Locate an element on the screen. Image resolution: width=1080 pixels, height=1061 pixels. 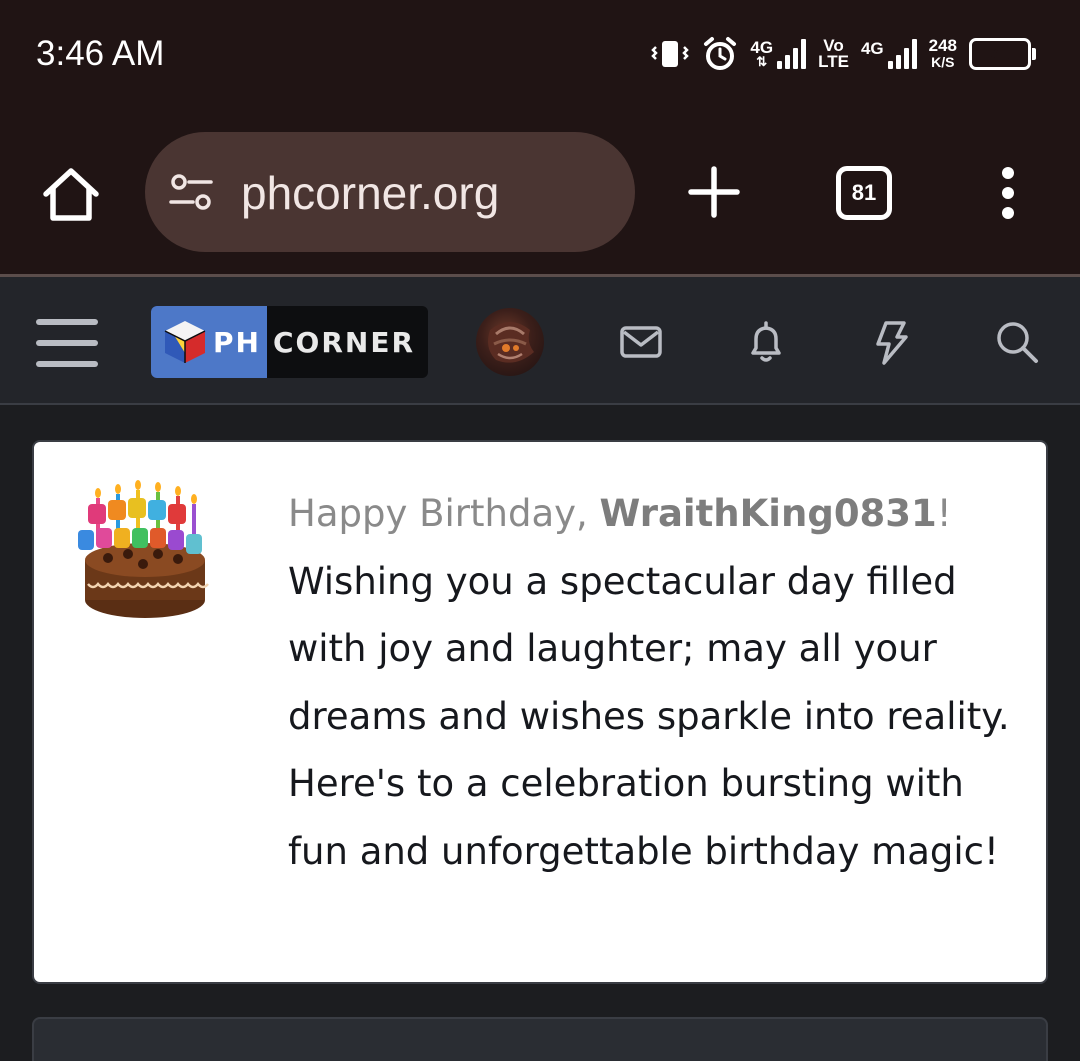
battery-icon: 71 is located at coordinates (1002, 54).